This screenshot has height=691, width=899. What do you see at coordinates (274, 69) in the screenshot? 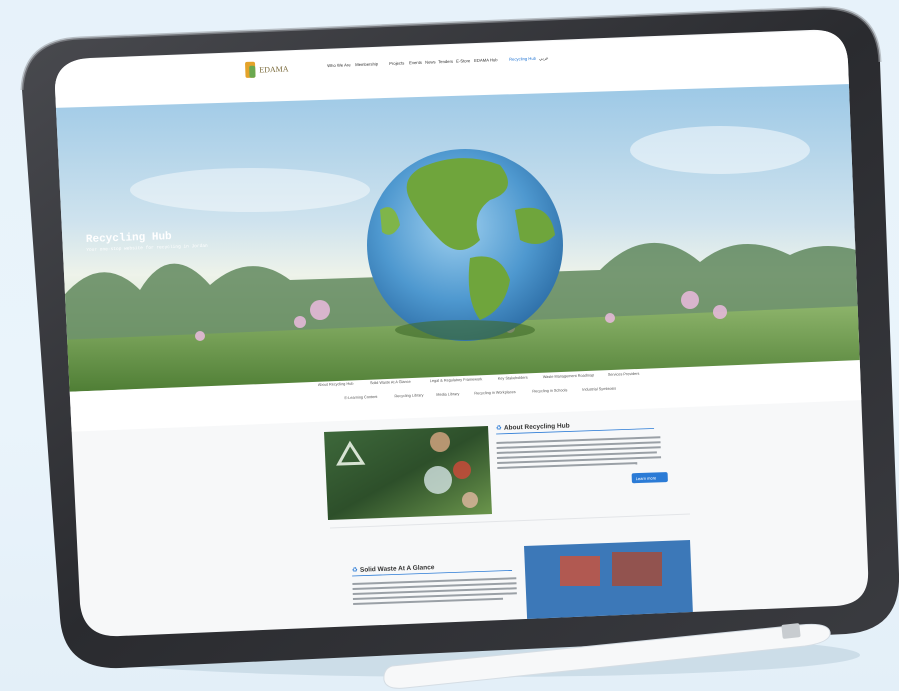
I see `brand-name: EDAMA` at bounding box center [274, 69].